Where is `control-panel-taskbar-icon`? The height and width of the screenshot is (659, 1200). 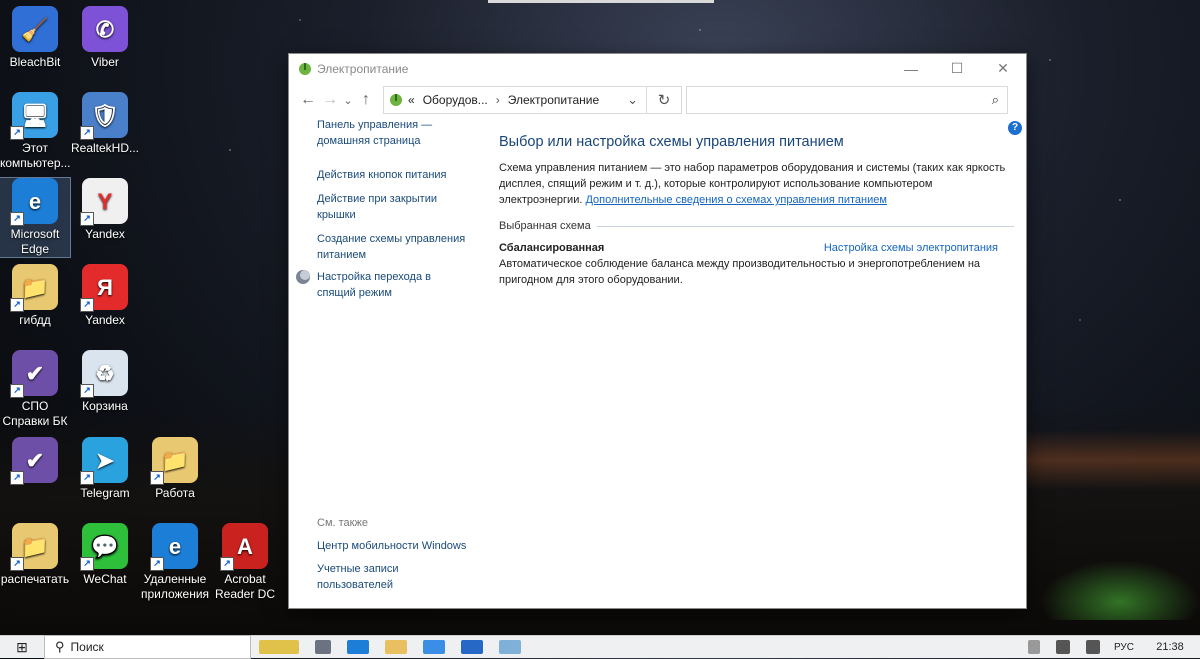 control-panel-taskbar-icon is located at coordinates (510, 647).